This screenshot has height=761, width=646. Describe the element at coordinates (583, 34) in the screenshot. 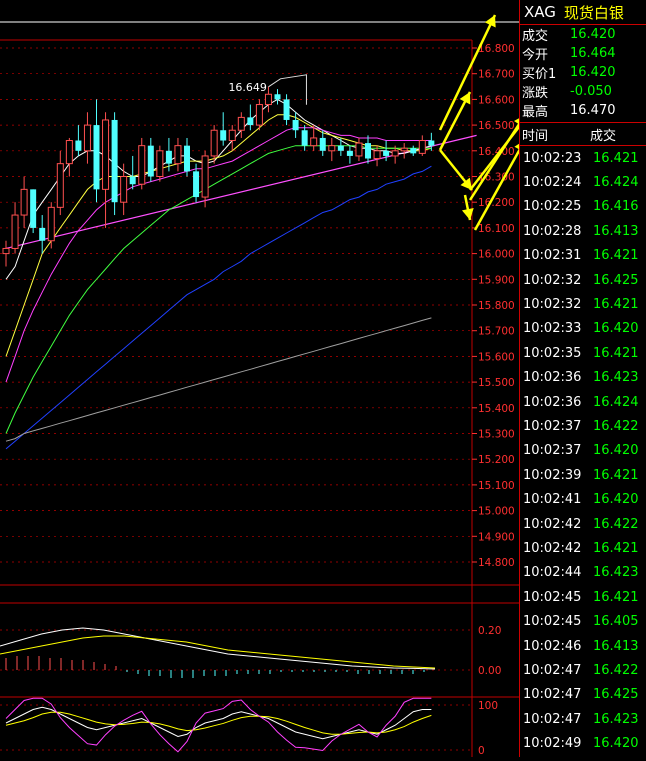

I see `quote-row: 成交 16.420` at that location.